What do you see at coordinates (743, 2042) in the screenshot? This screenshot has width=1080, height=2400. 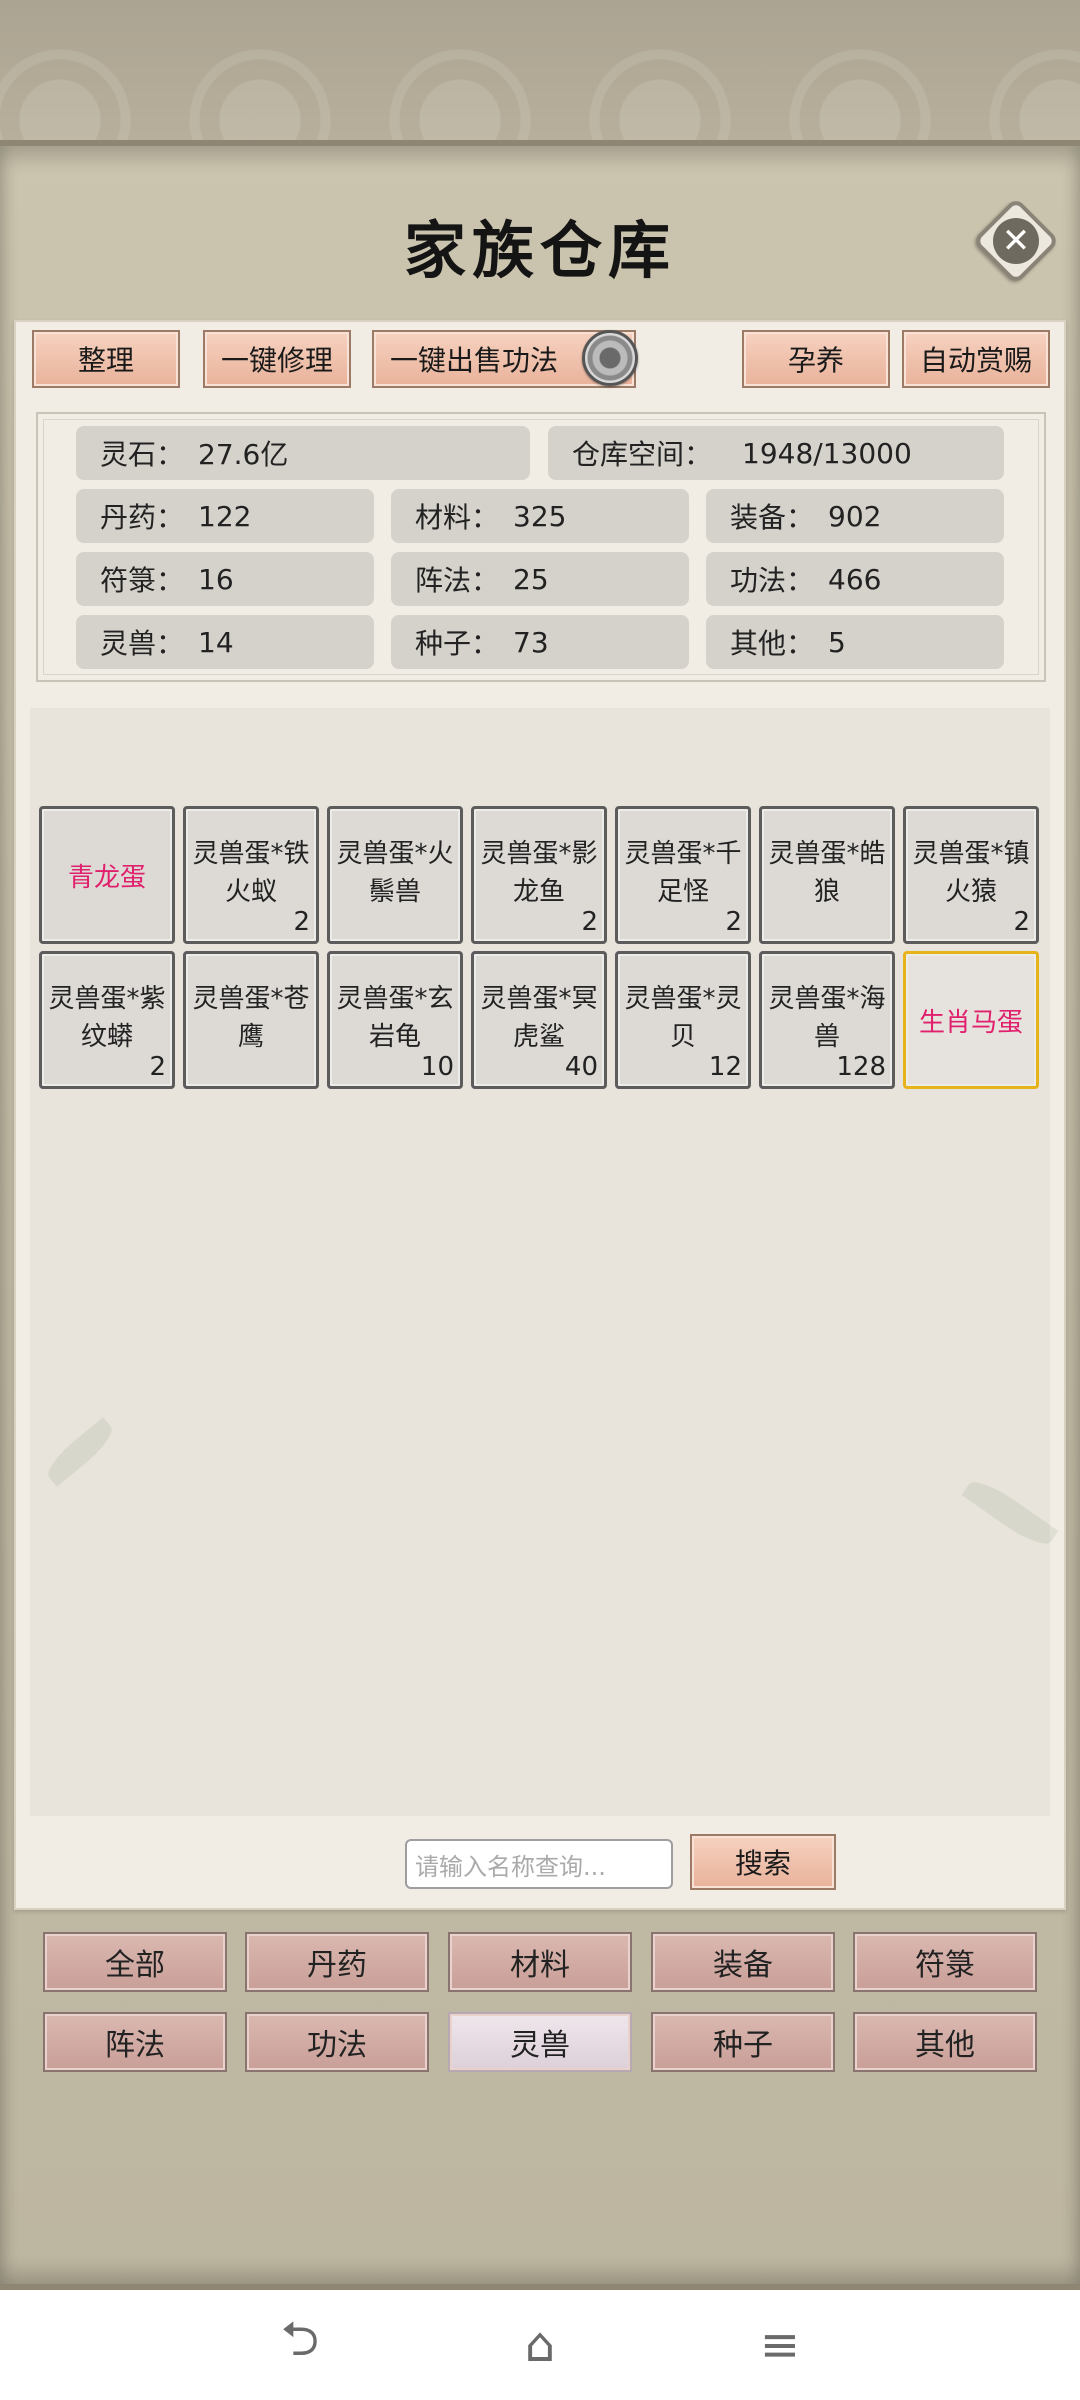 I see `tab-seeds: 种子` at bounding box center [743, 2042].